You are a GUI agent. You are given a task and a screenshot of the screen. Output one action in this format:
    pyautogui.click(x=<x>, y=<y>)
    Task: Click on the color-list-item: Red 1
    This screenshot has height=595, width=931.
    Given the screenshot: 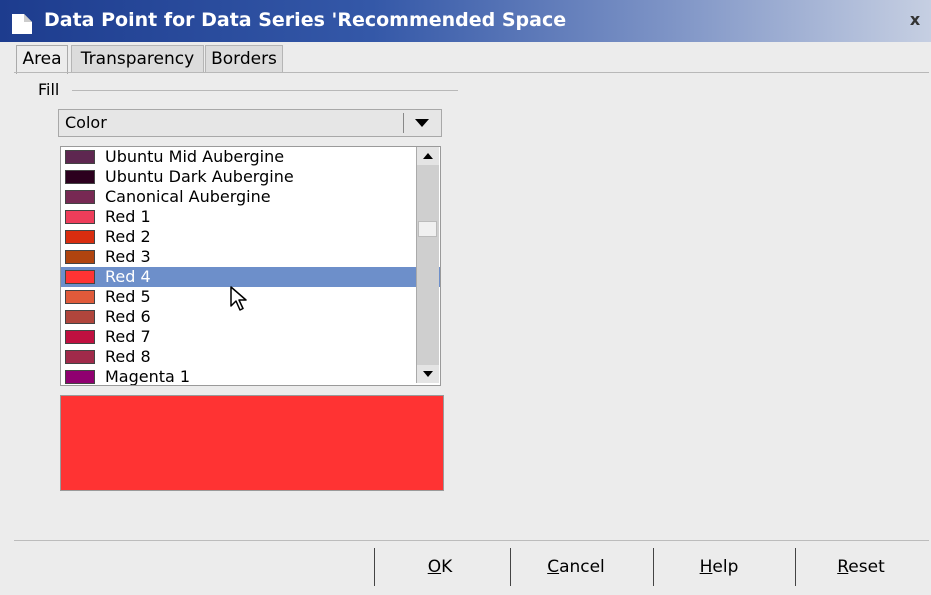 What is the action you would take?
    pyautogui.click(x=250, y=217)
    